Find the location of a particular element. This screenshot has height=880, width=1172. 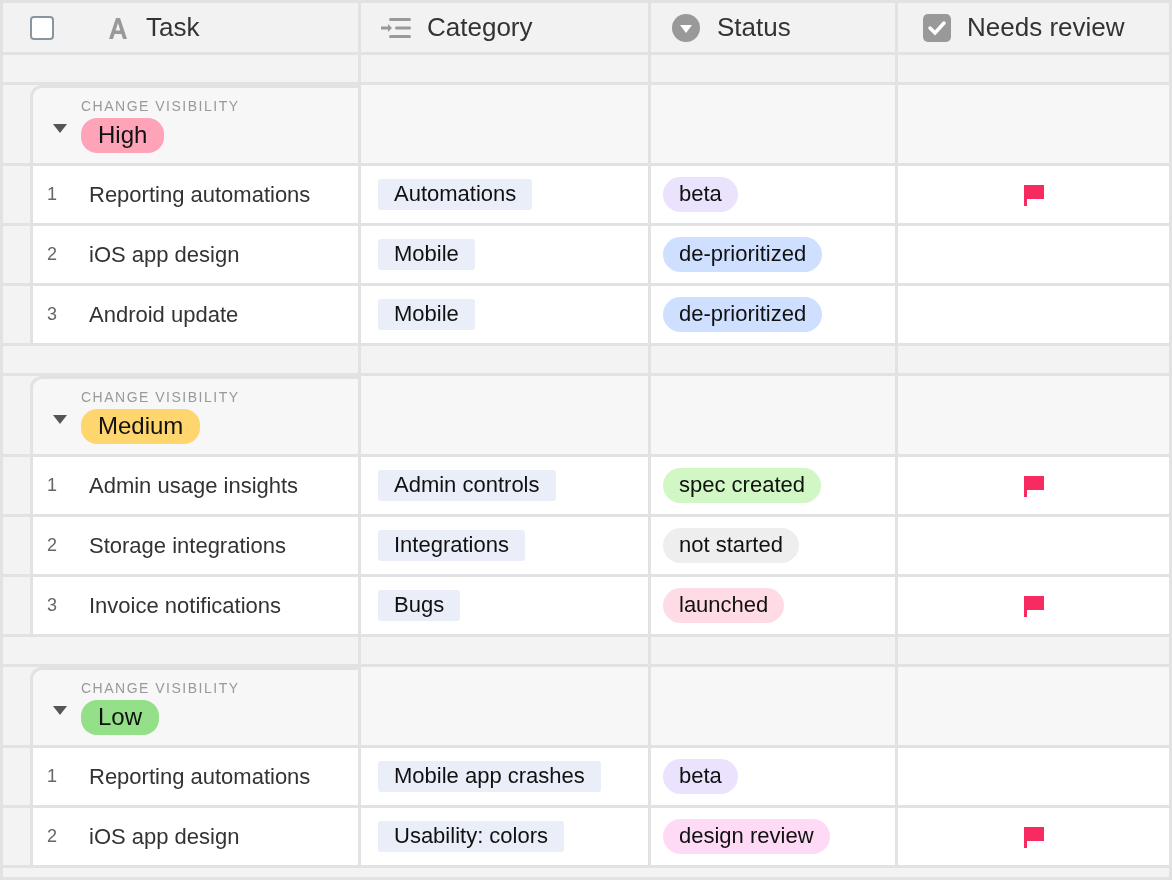

task-name: Storage integrations is located at coordinates (187, 545).